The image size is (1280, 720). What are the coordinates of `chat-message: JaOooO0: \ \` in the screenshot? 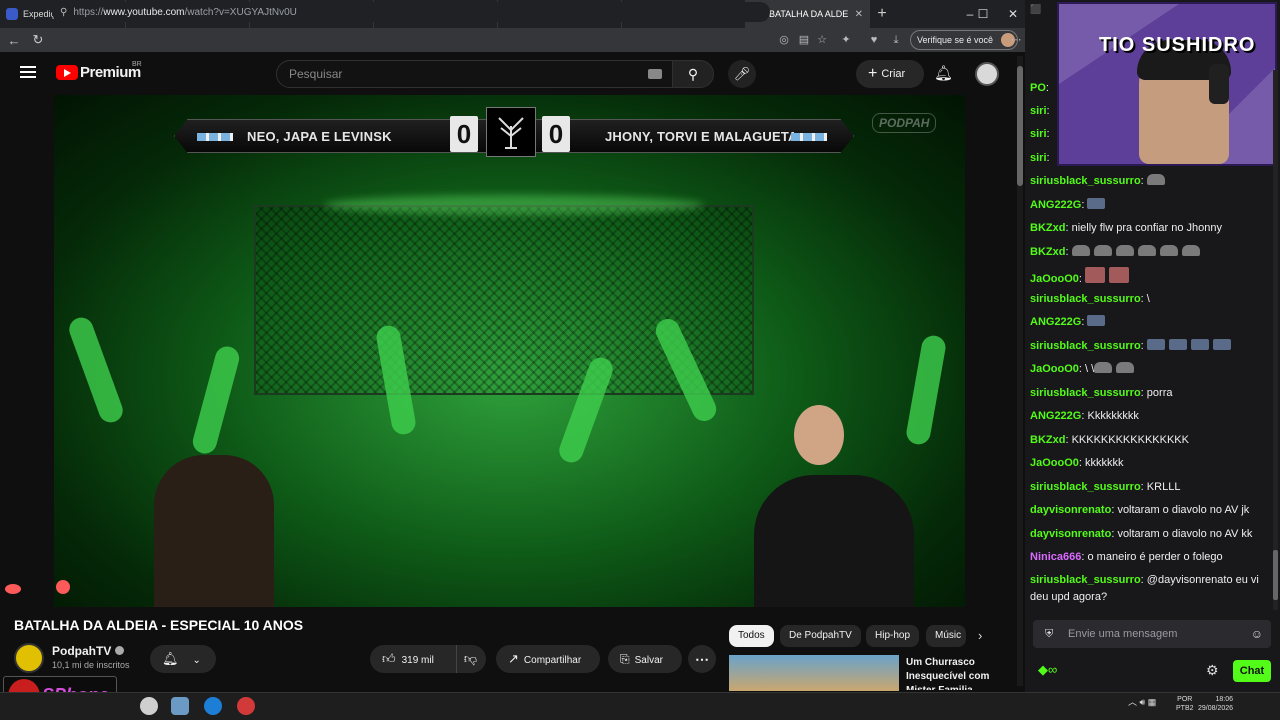 It's located at (1145, 369).